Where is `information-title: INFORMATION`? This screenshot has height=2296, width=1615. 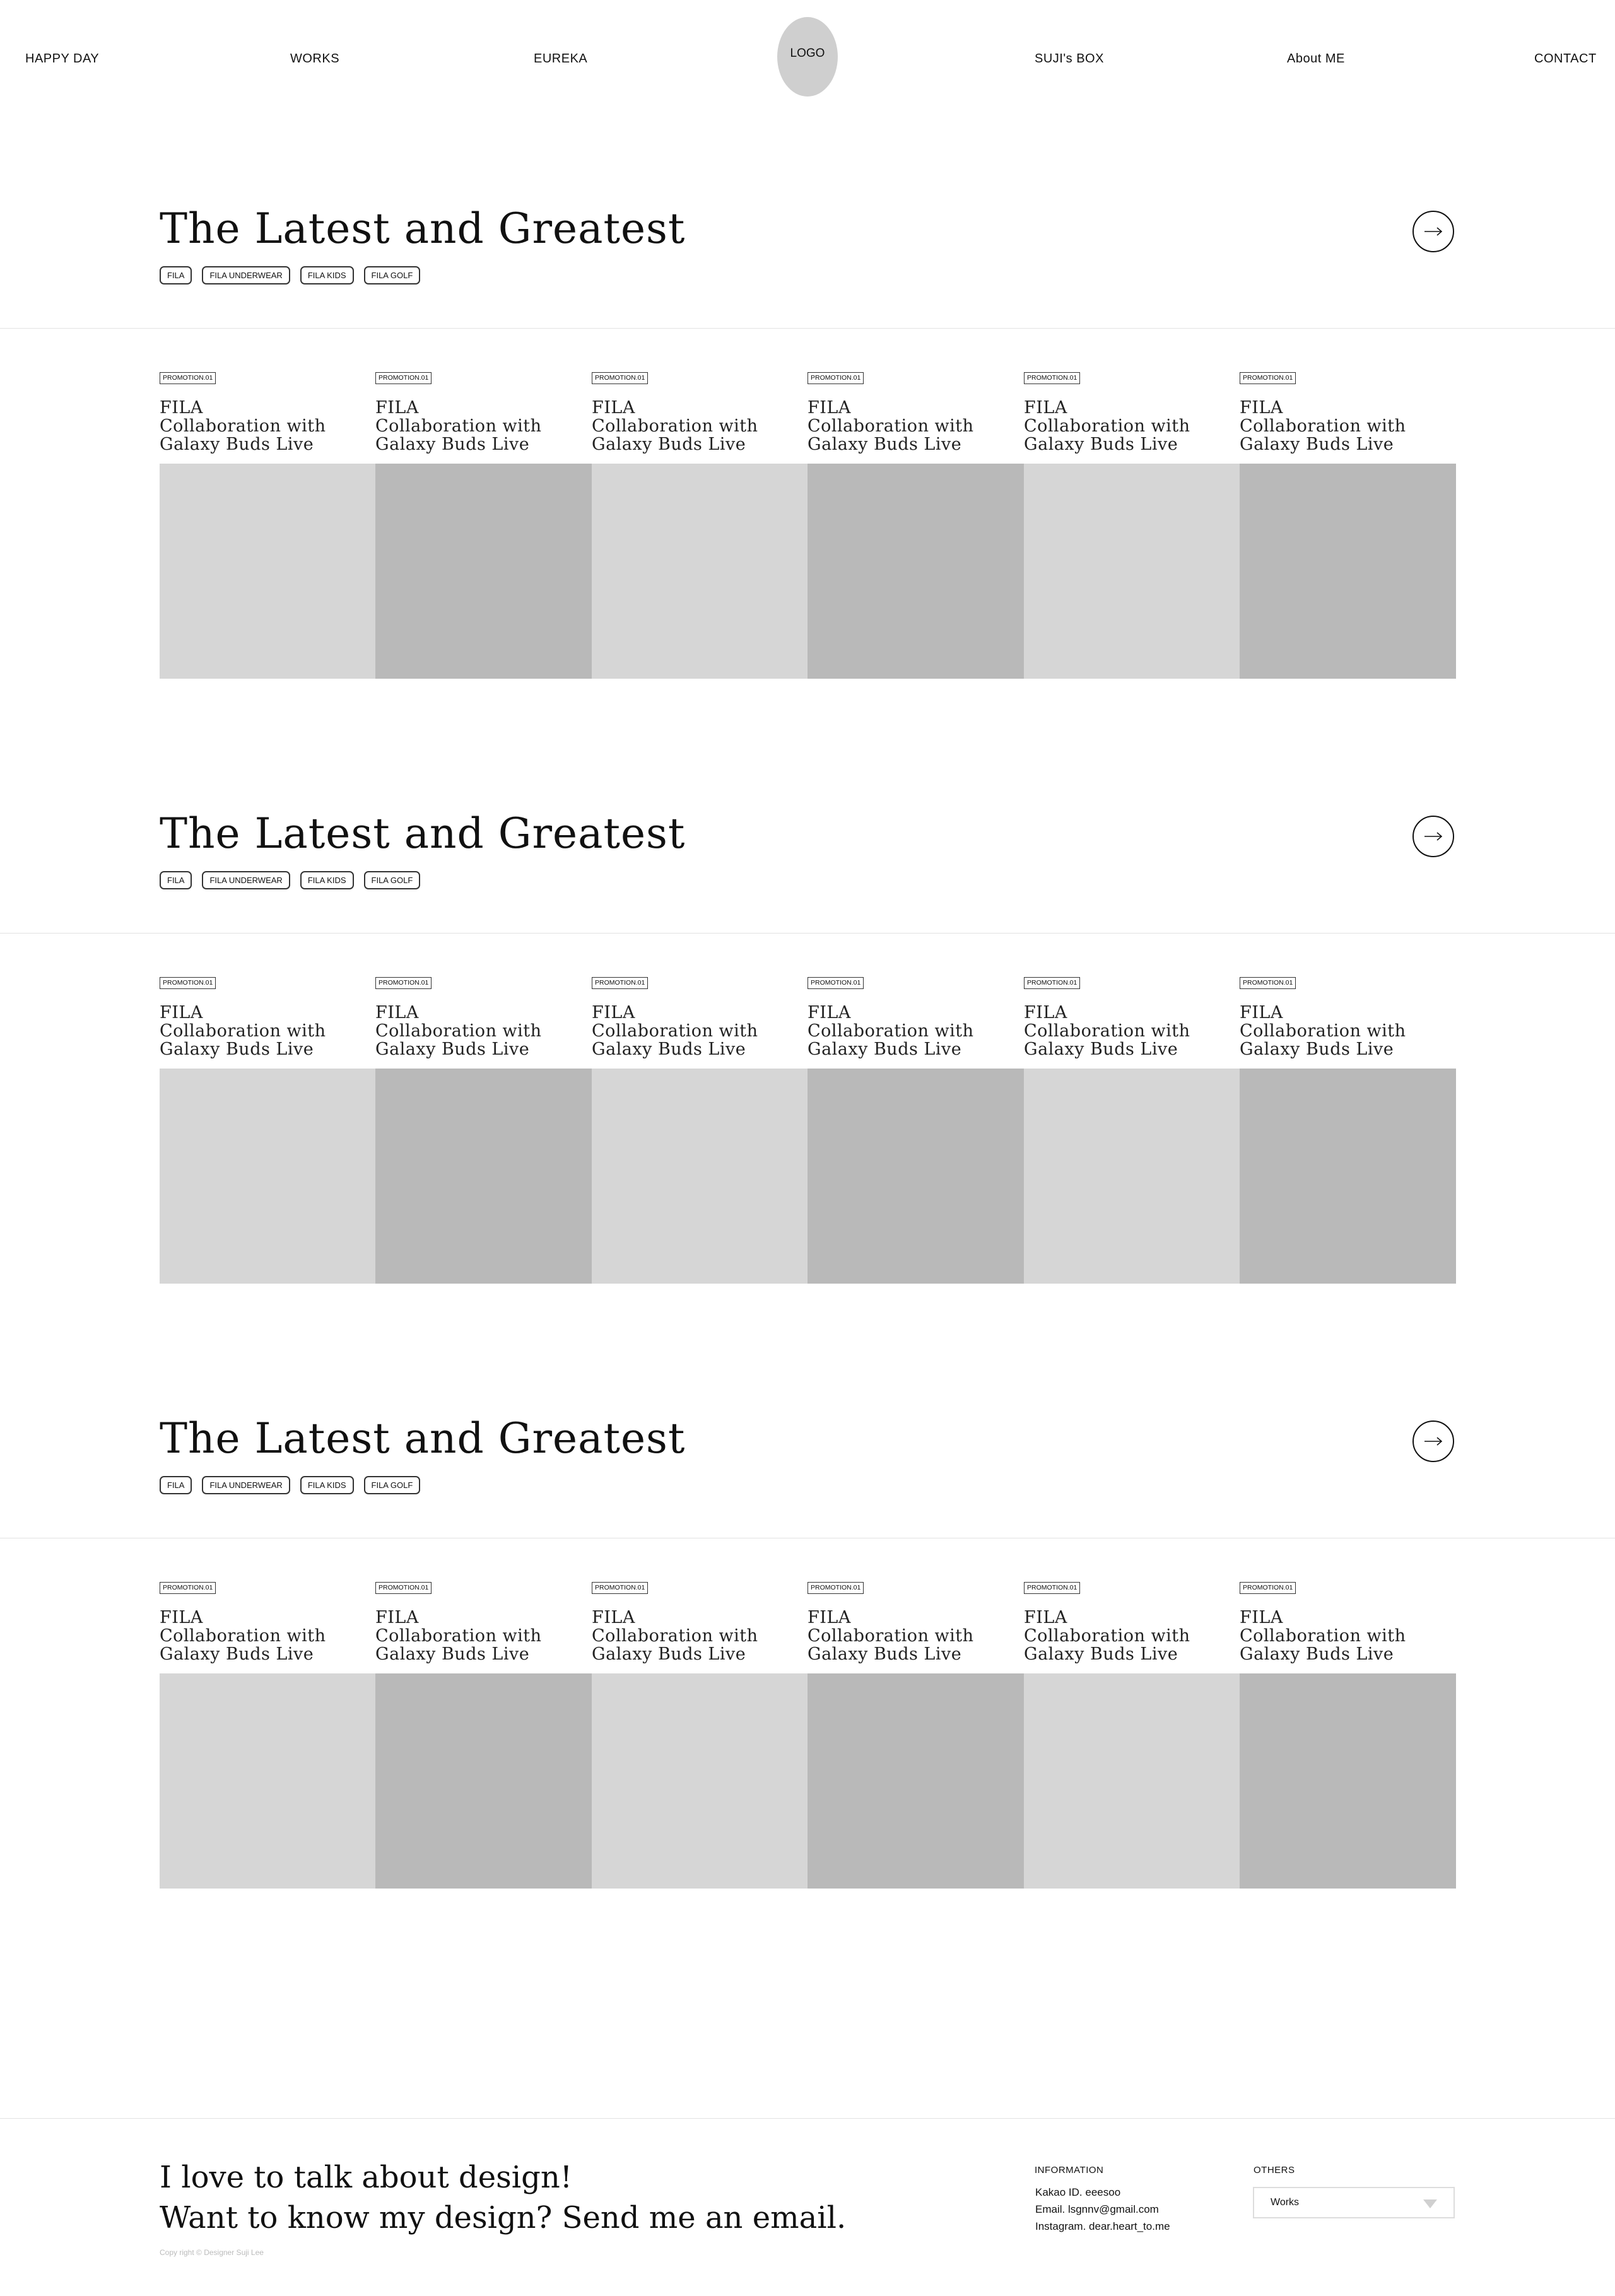
information-title: INFORMATION is located at coordinates (1069, 2170).